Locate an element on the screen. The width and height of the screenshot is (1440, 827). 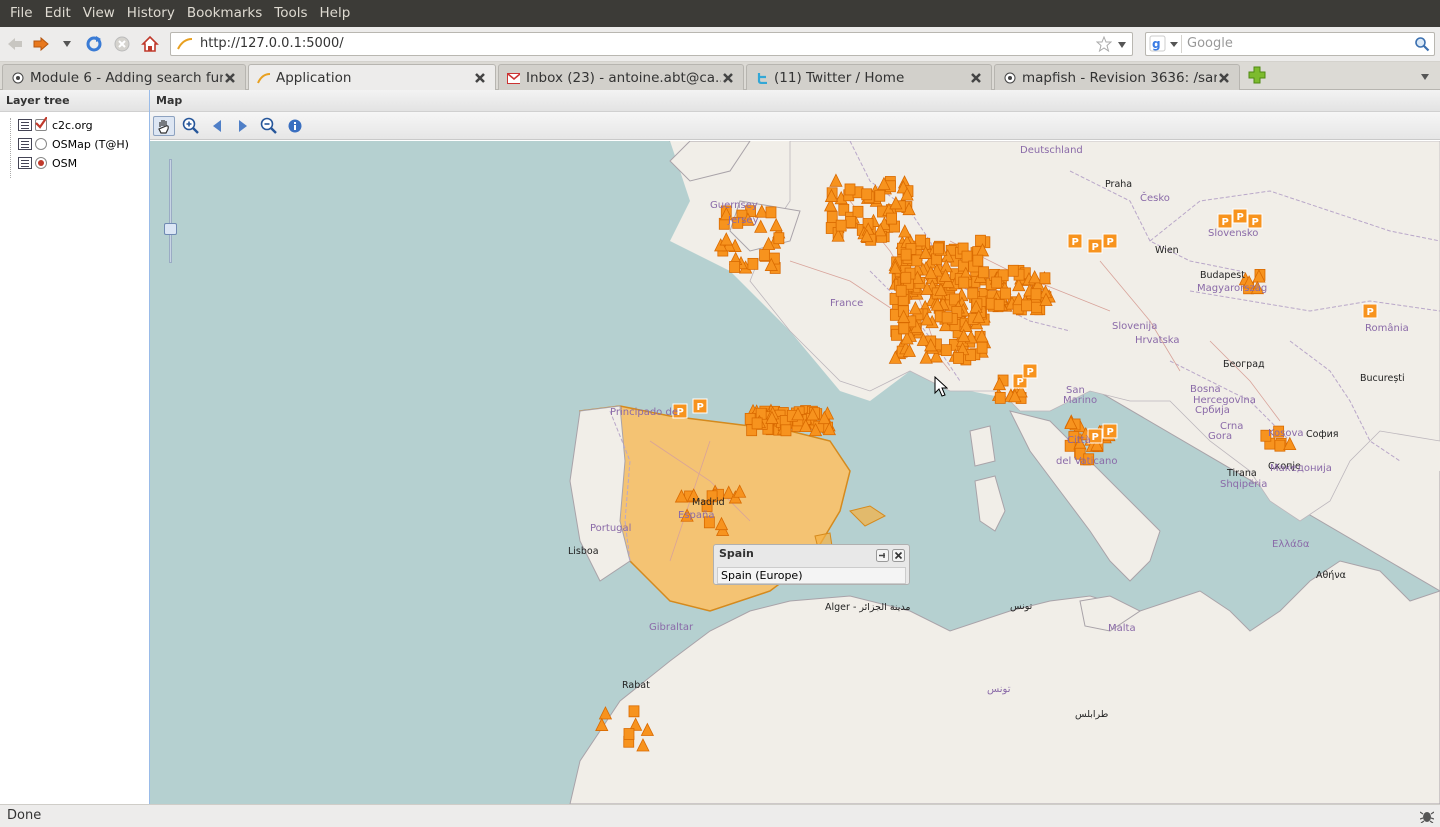
url-dropdown-icon is located at coordinates (1122, 45).